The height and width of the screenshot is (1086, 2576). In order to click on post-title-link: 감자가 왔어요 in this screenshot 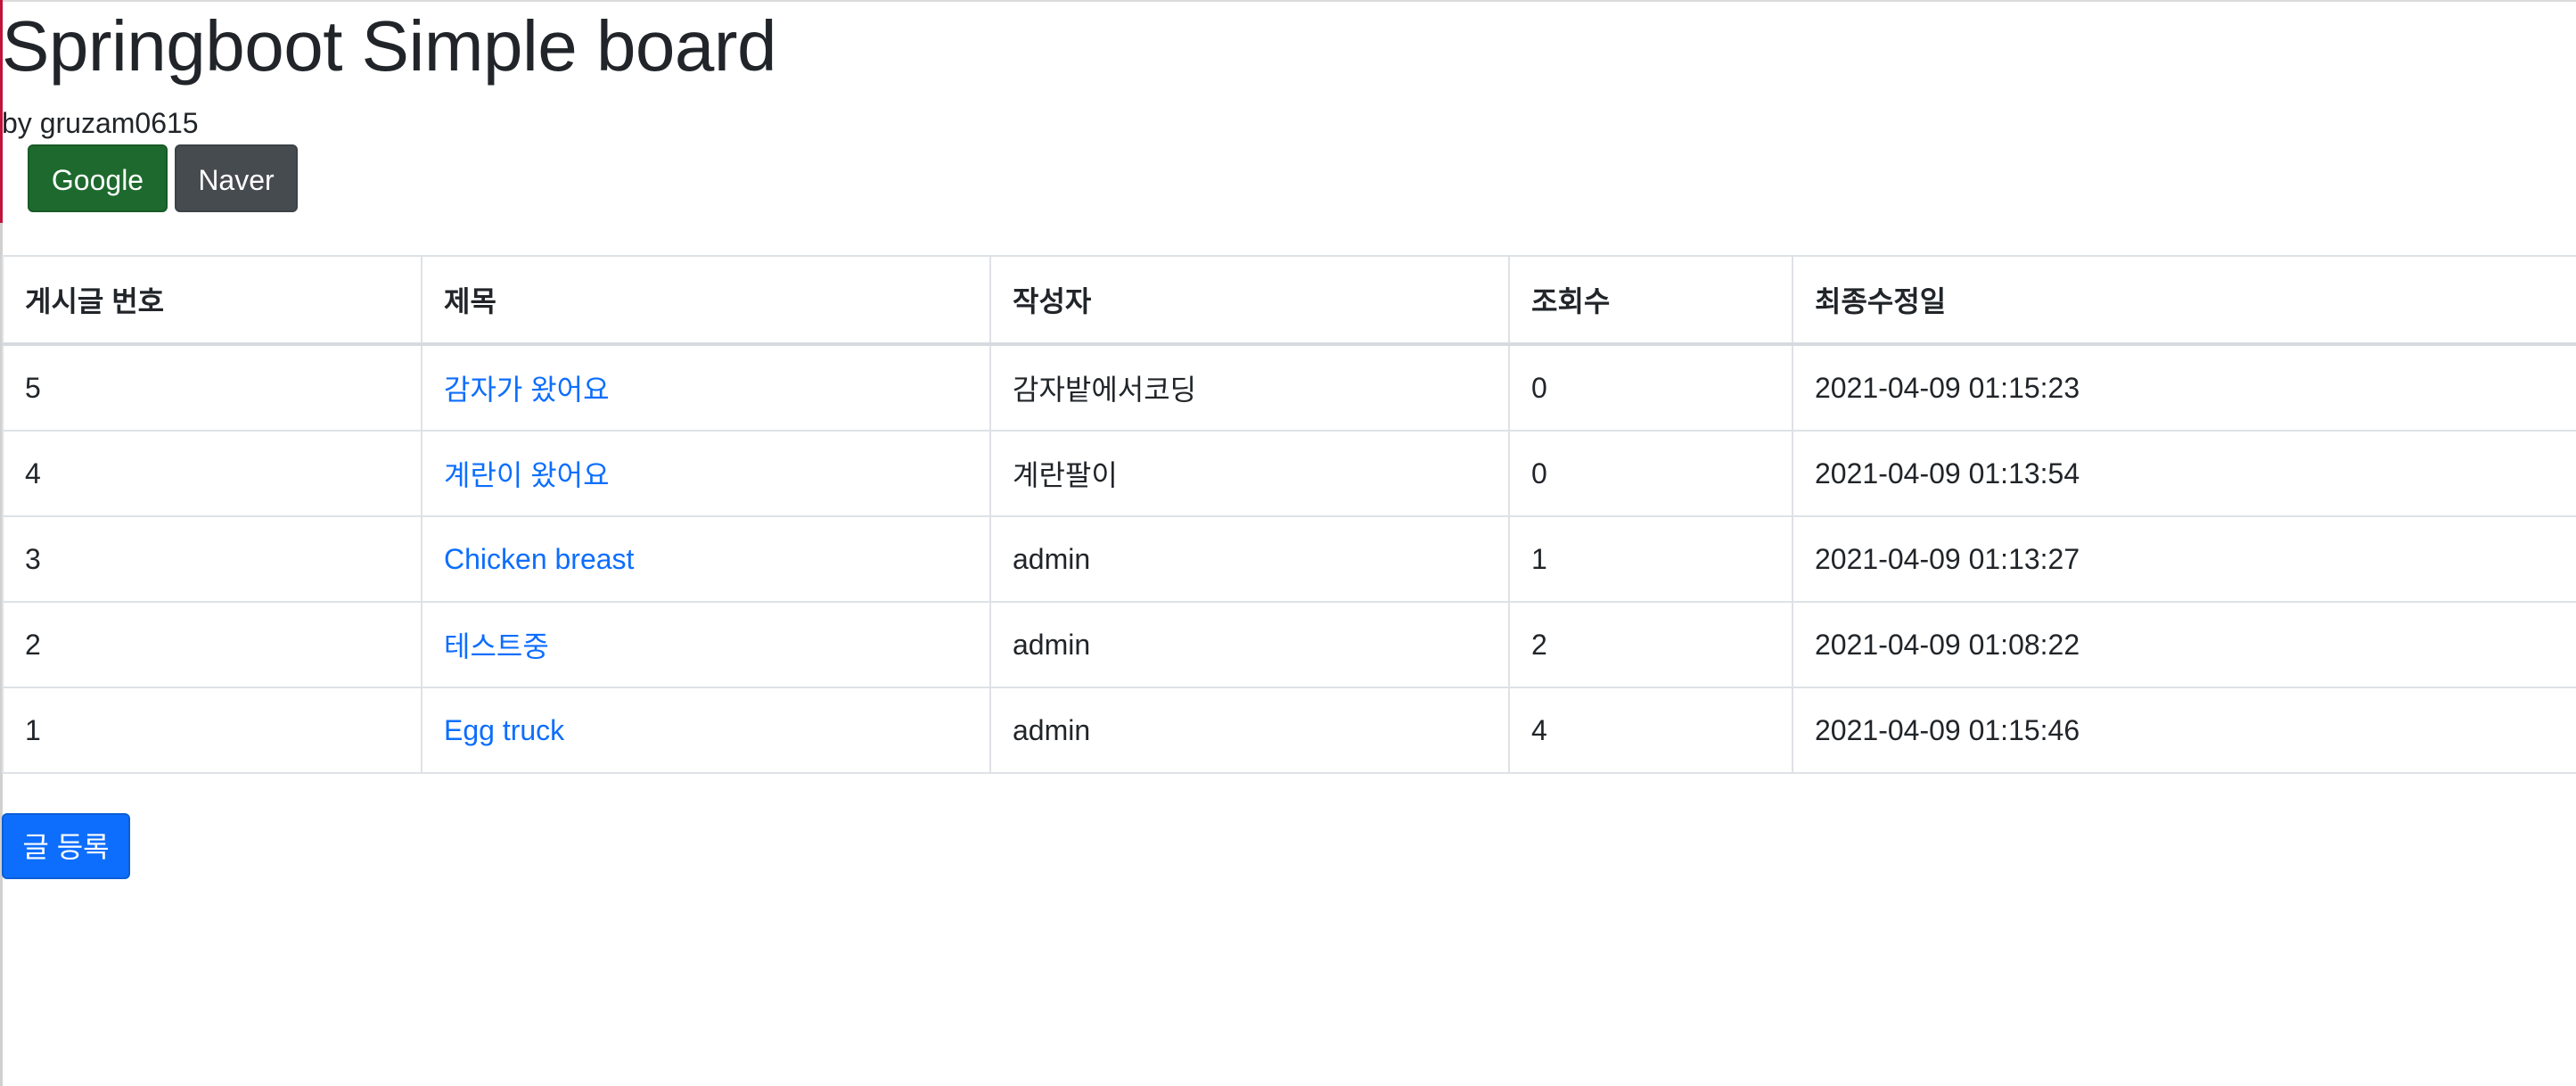, I will do `click(527, 390)`.